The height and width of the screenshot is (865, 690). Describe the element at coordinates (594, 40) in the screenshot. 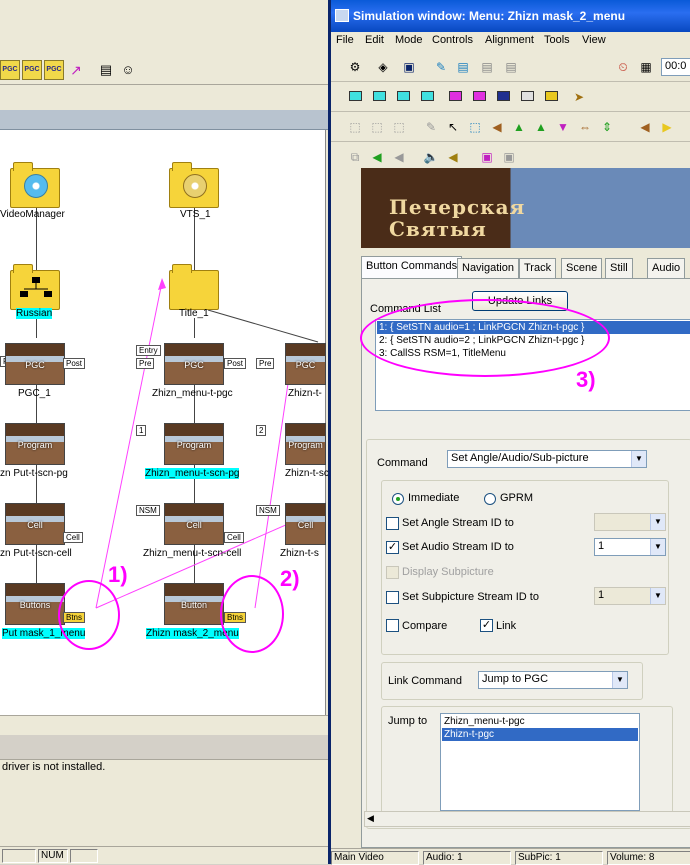

I see `menu-view: View` at that location.